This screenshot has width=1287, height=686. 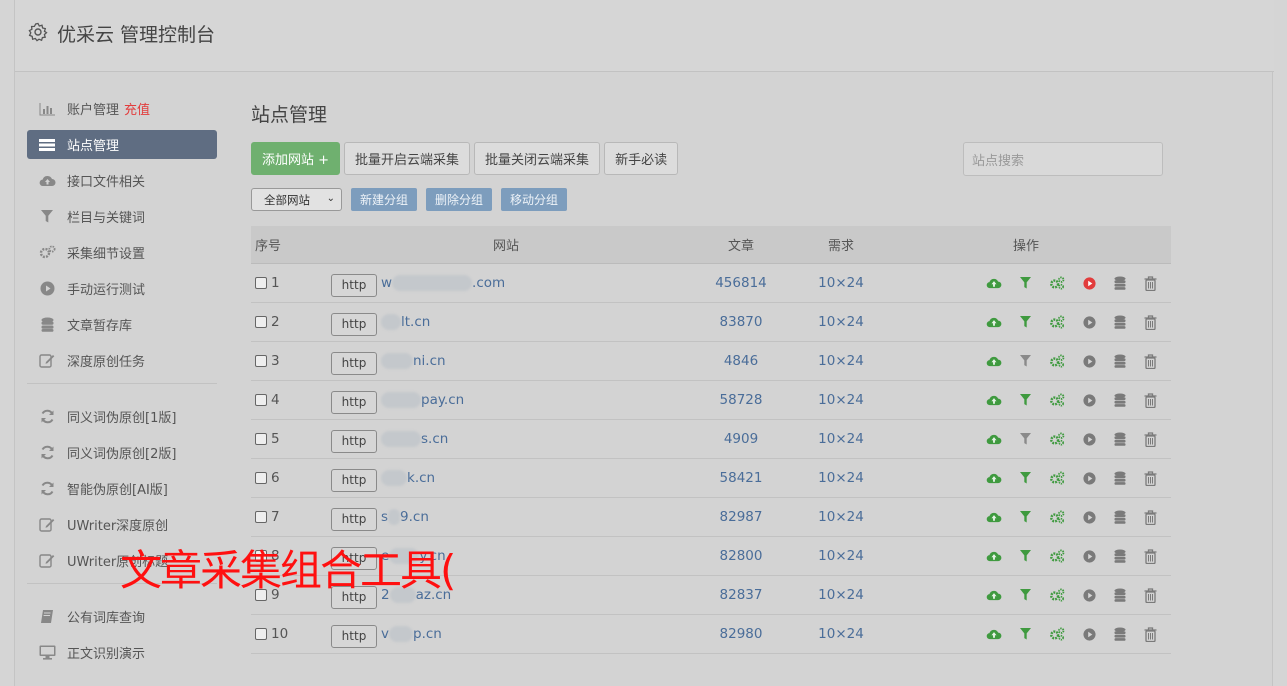 What do you see at coordinates (537, 158) in the screenshot?
I see `batch-close-cloud-button: 批量关闭云端采集` at bounding box center [537, 158].